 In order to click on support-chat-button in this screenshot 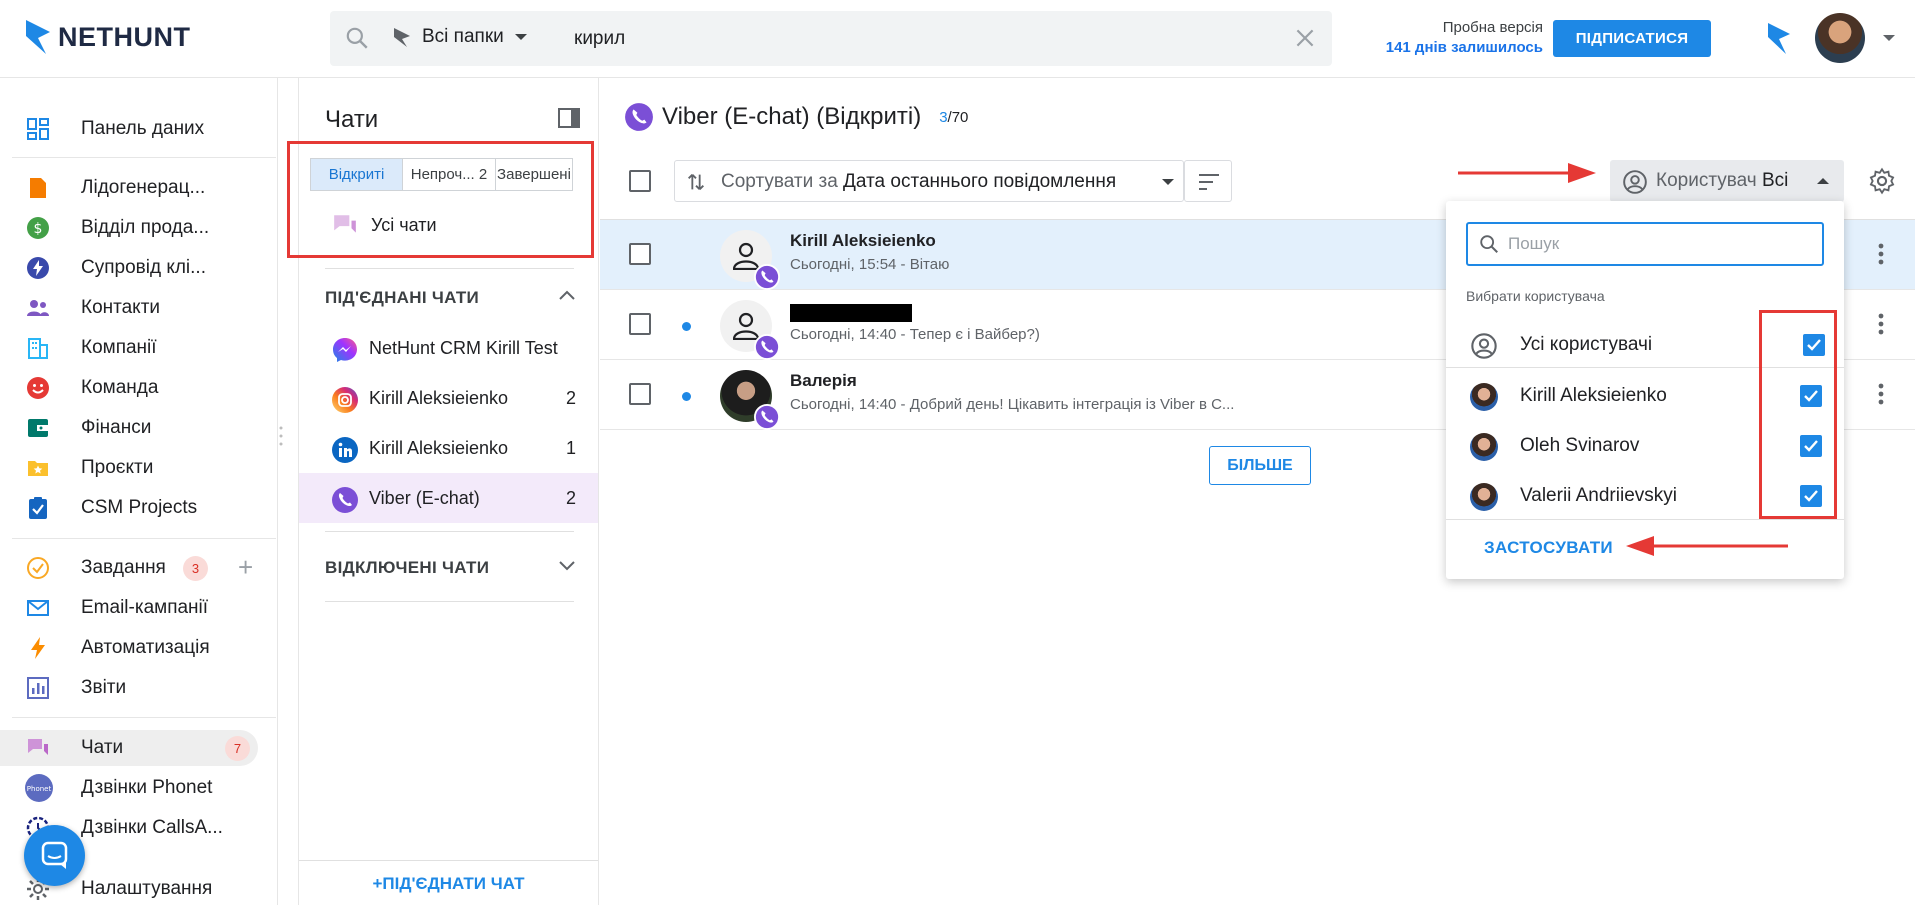, I will do `click(54, 855)`.